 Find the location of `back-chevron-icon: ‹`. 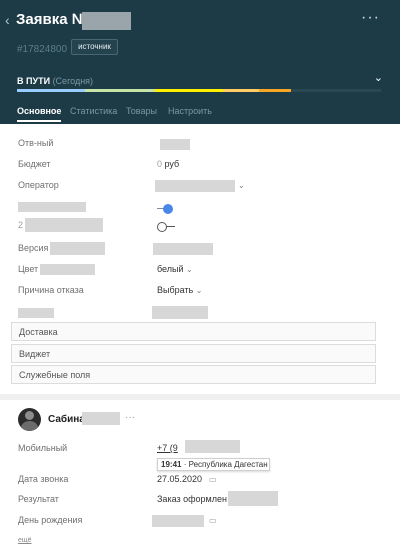

back-chevron-icon: ‹ is located at coordinates (7, 20).